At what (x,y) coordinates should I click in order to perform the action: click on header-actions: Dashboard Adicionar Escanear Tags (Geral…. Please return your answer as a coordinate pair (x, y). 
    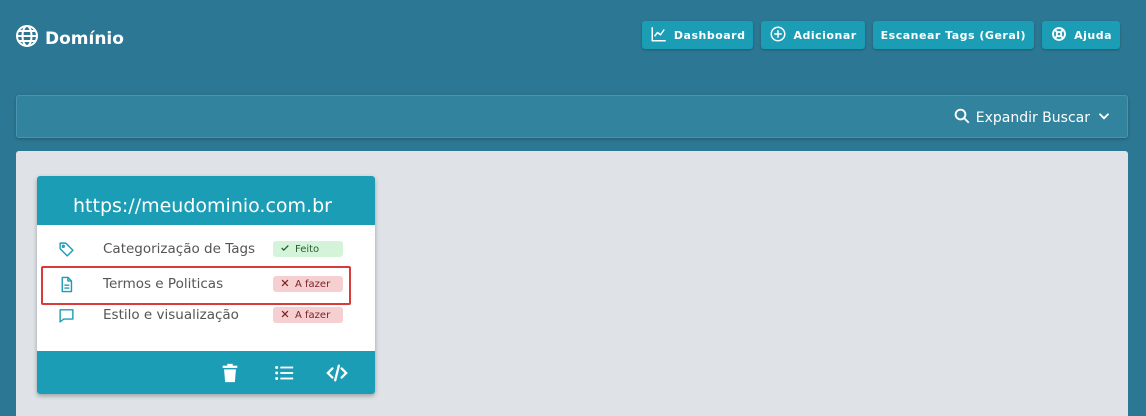
    Looking at the image, I should click on (880, 35).